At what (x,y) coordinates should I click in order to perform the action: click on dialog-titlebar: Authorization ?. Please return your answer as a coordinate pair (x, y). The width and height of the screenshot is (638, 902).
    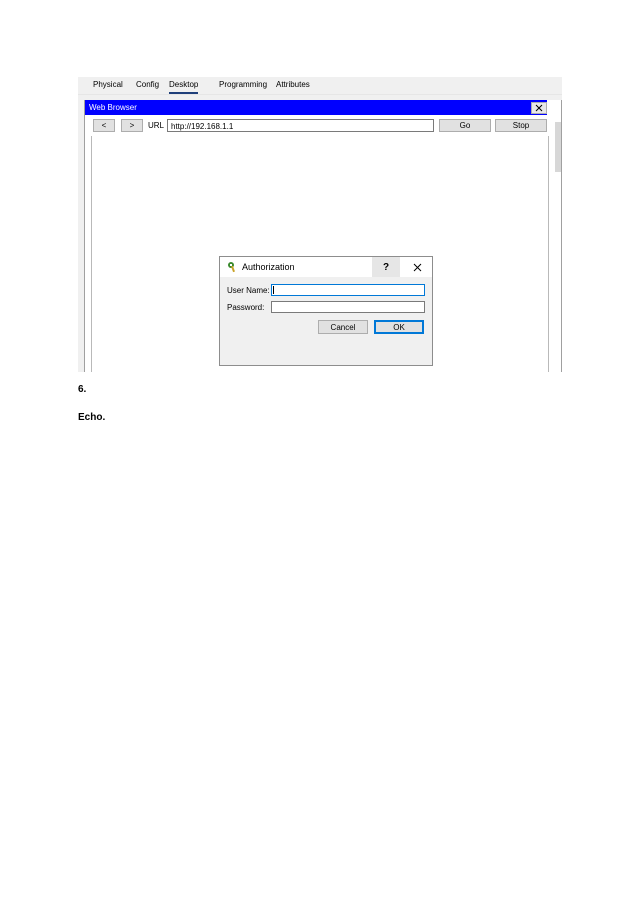
    Looking at the image, I should click on (326, 267).